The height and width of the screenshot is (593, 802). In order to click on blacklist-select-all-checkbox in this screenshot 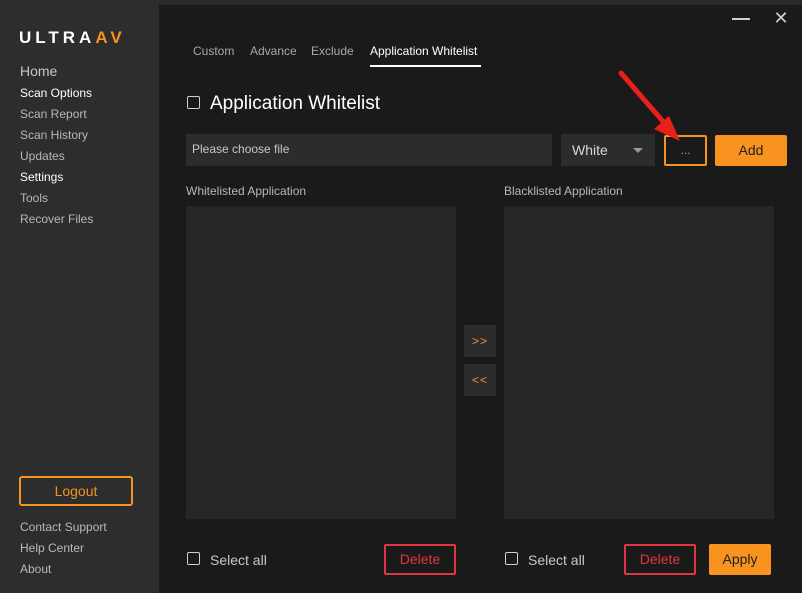, I will do `click(511, 558)`.